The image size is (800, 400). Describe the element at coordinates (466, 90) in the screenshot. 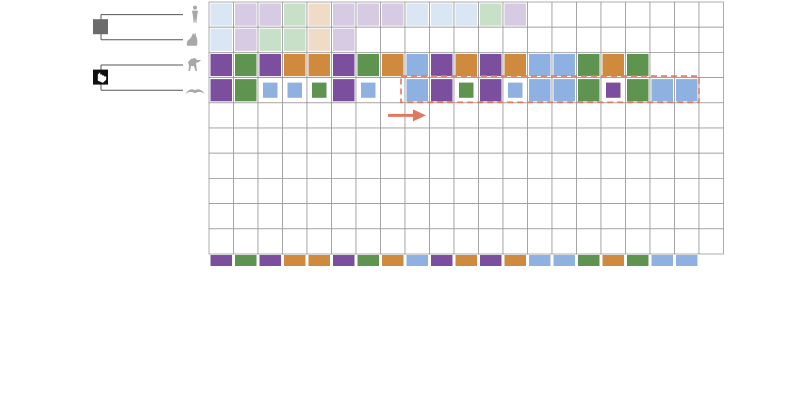

I see `residue-small-green` at that location.